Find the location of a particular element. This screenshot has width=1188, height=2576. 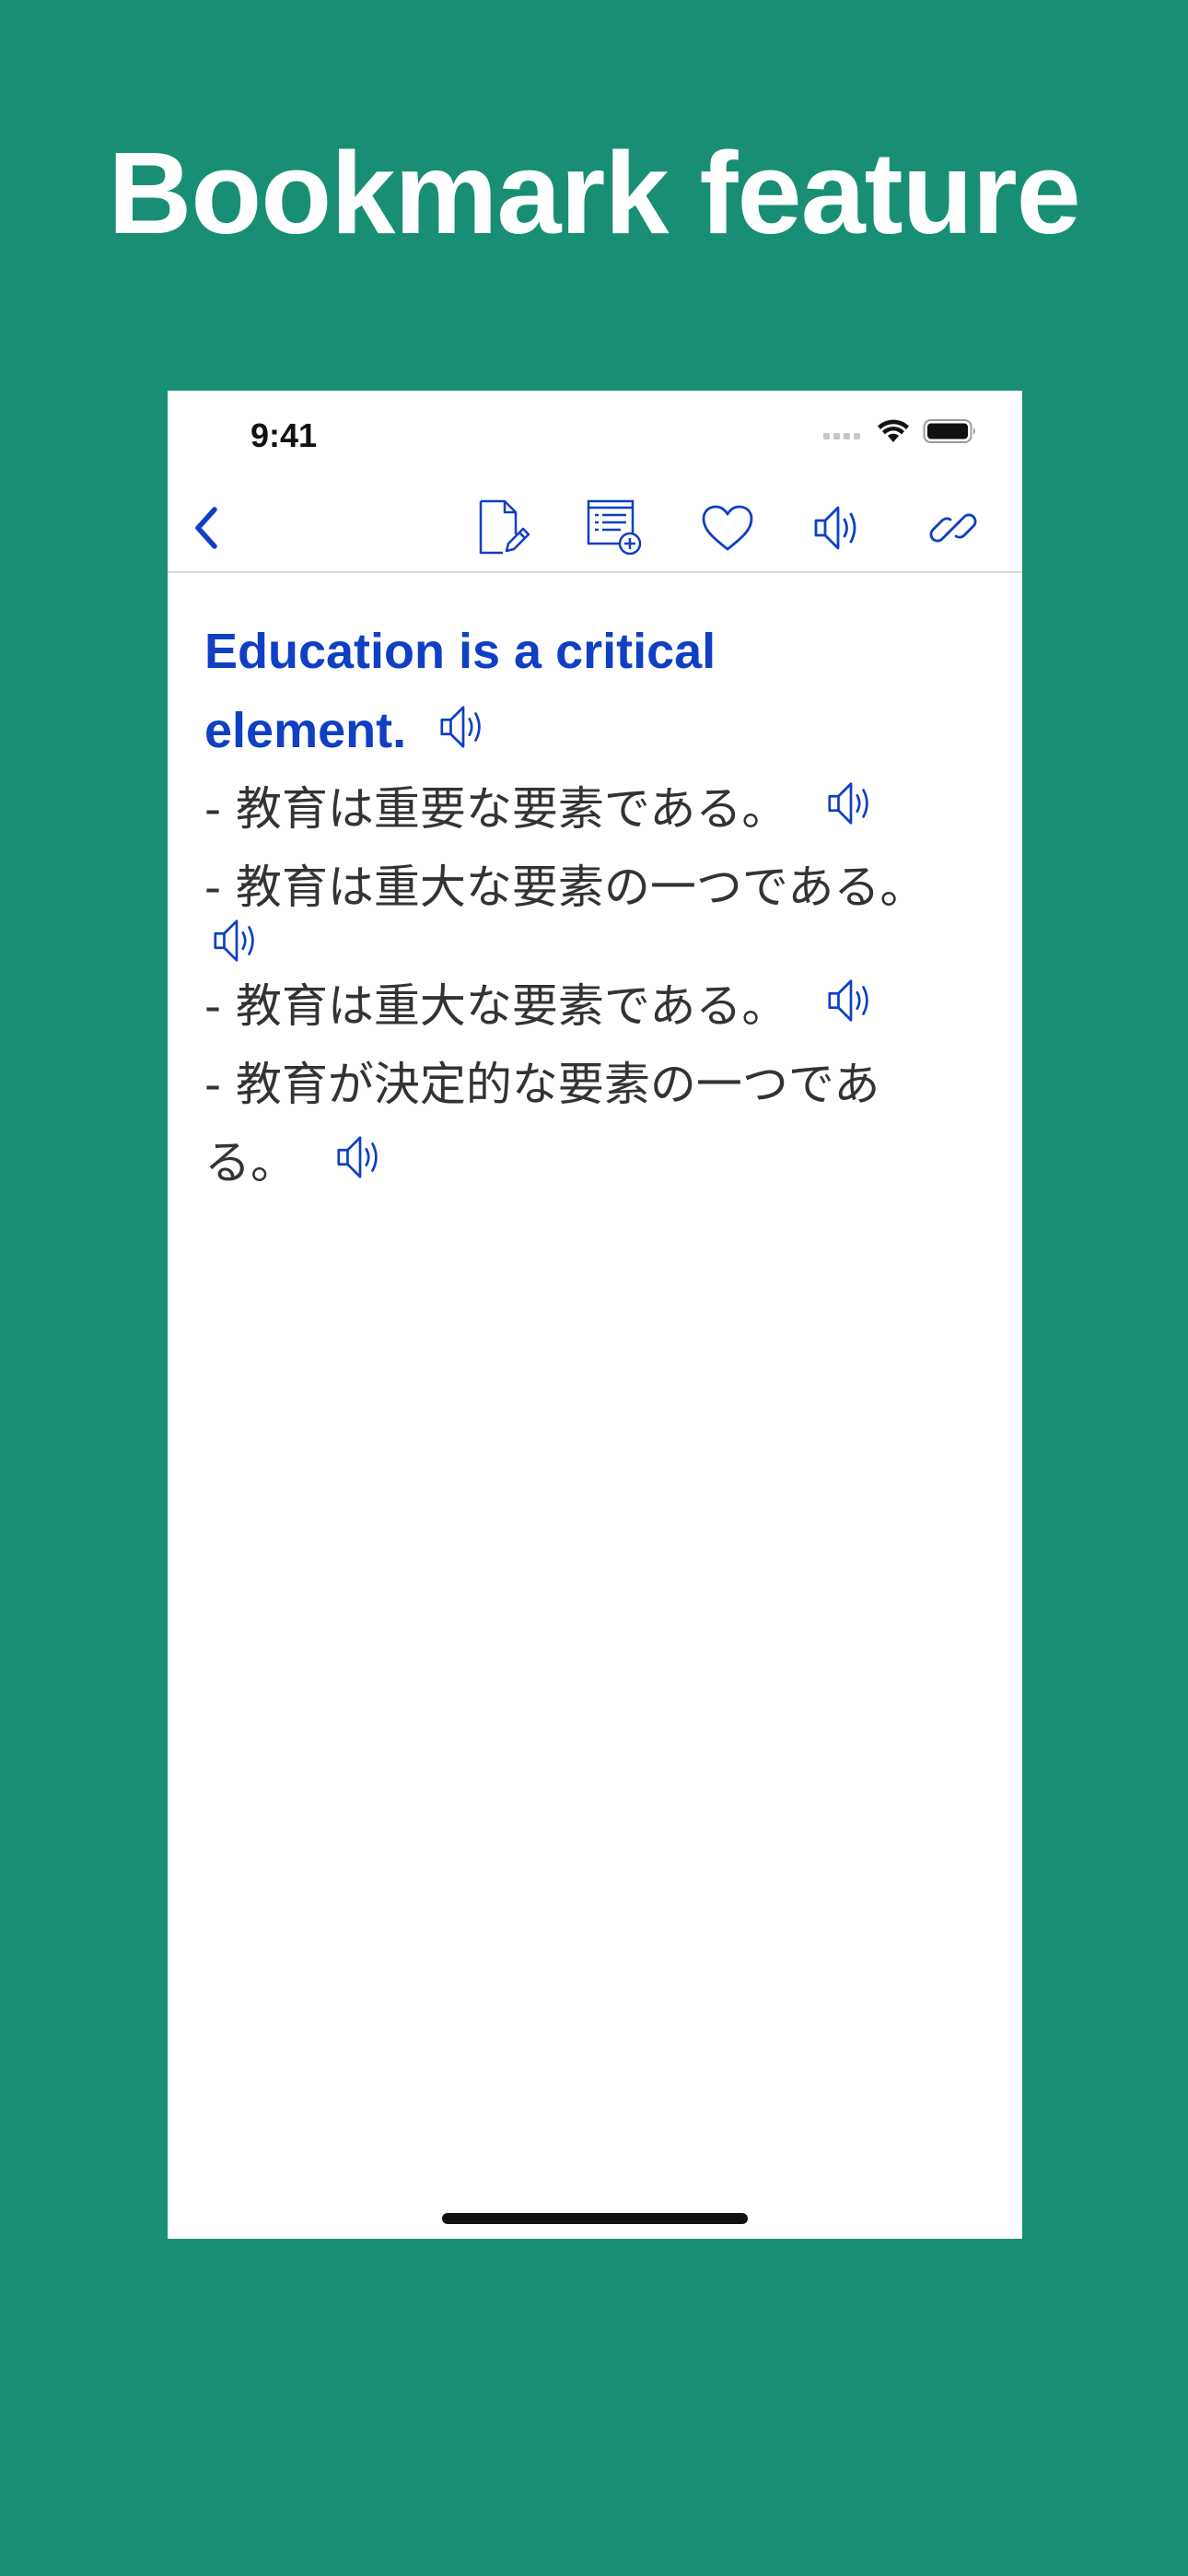

status-bar: 9:41 is located at coordinates (595, 437).